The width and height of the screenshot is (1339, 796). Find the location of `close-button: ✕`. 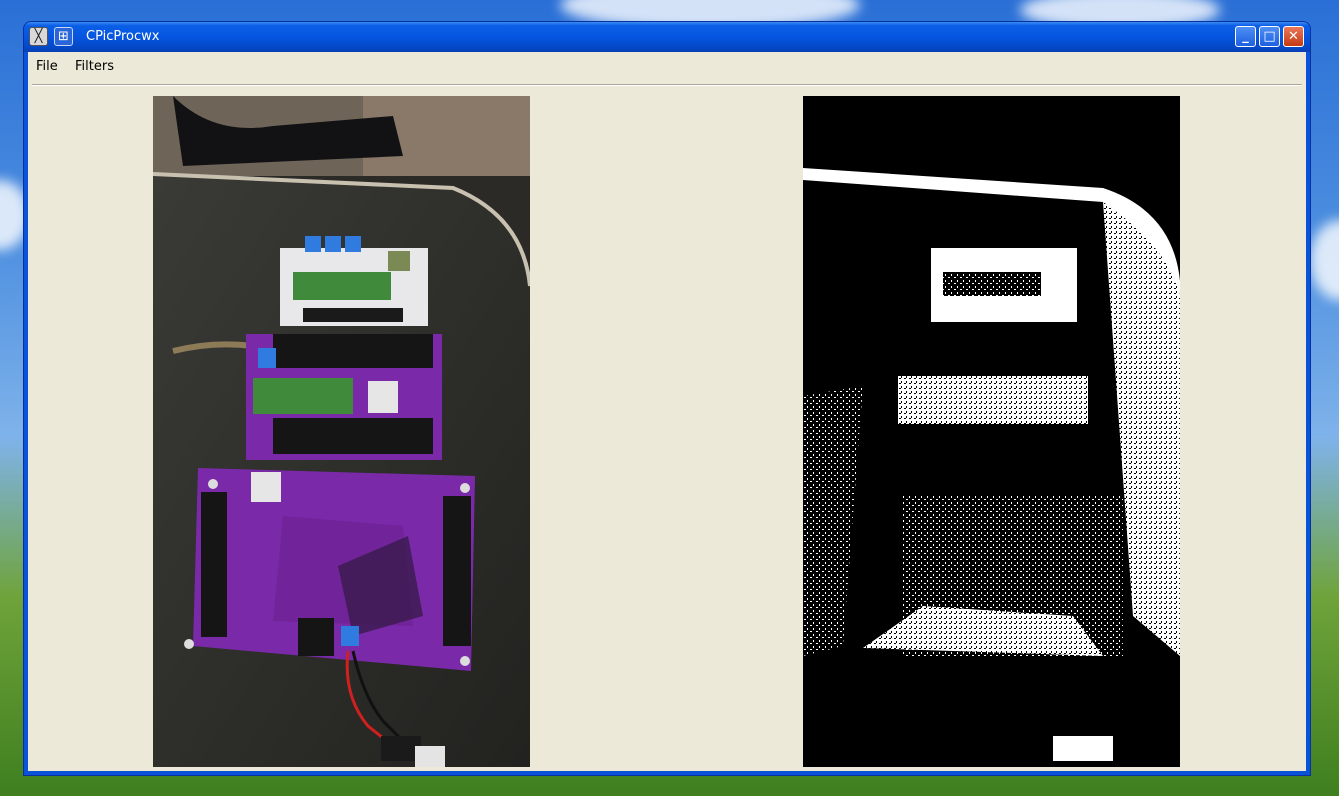

close-button: ✕ is located at coordinates (1293, 36).